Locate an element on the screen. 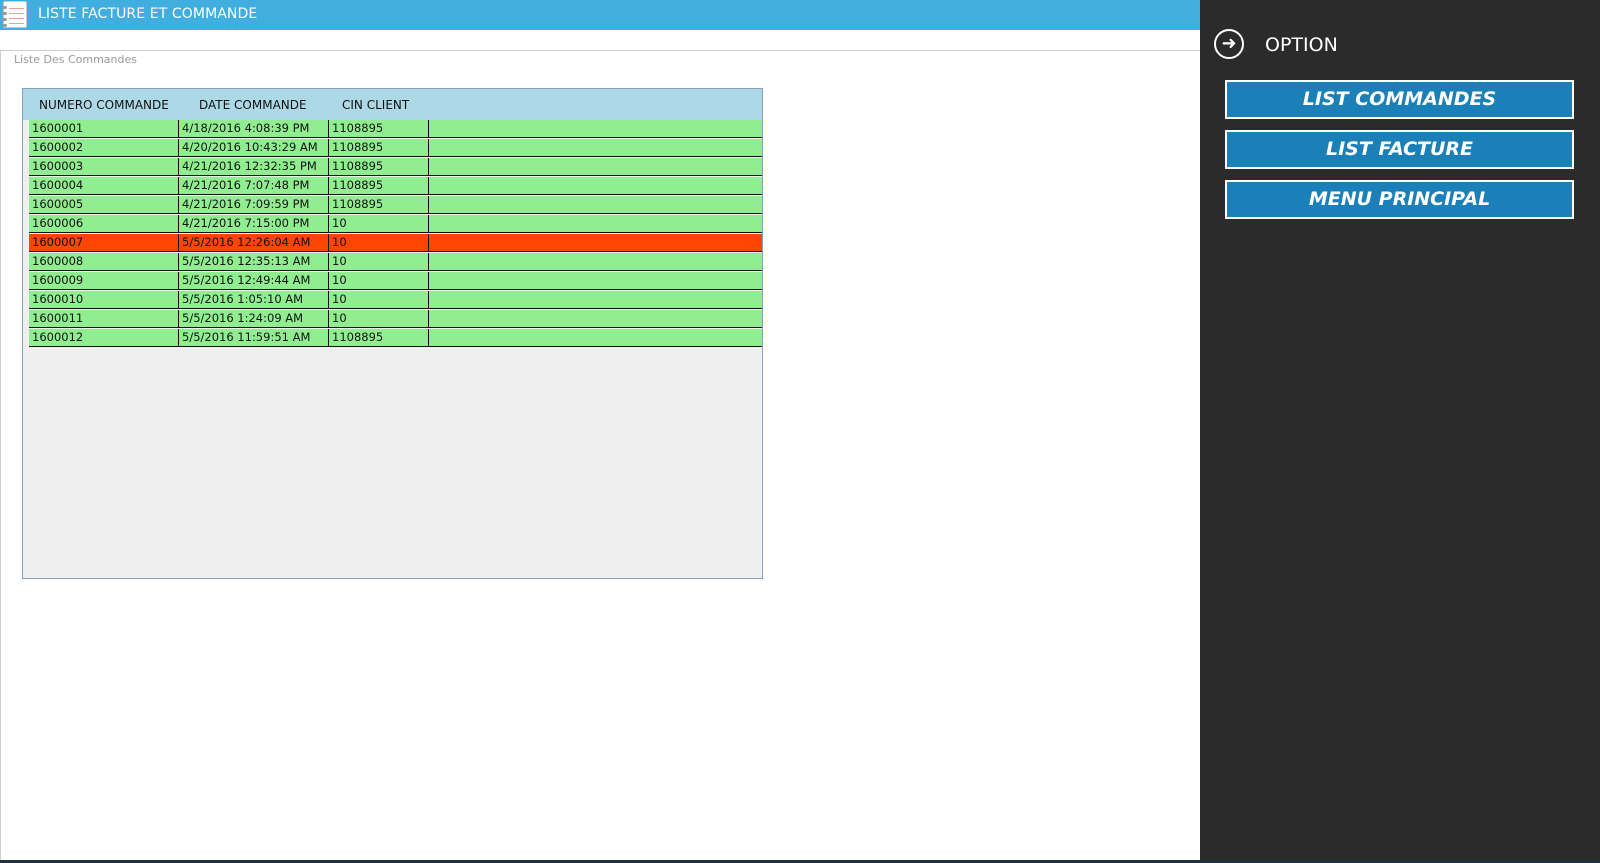 This screenshot has height=863, width=1600. cell-date: 5/5/2016 12:26:04 AM is located at coordinates (254, 242).